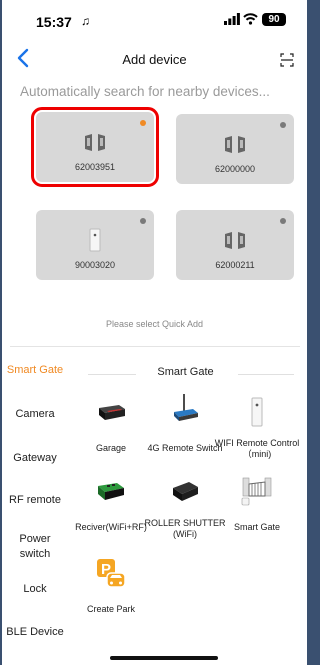  I want to click on product-label: Create Park, so click(111, 609).